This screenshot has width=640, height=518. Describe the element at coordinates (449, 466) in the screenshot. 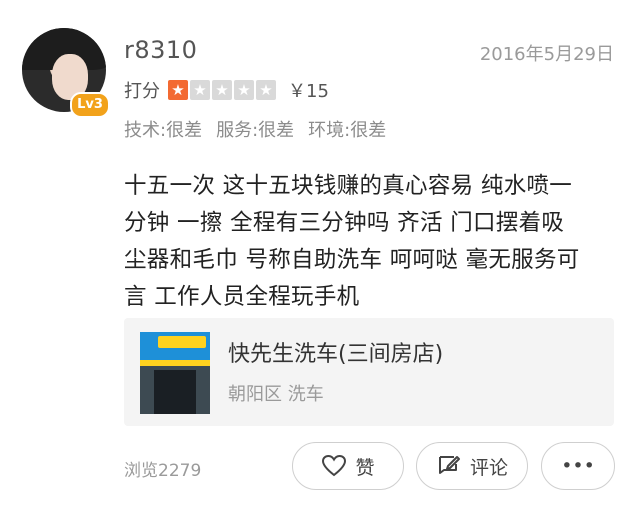

I see `edit-comment-icon` at that location.